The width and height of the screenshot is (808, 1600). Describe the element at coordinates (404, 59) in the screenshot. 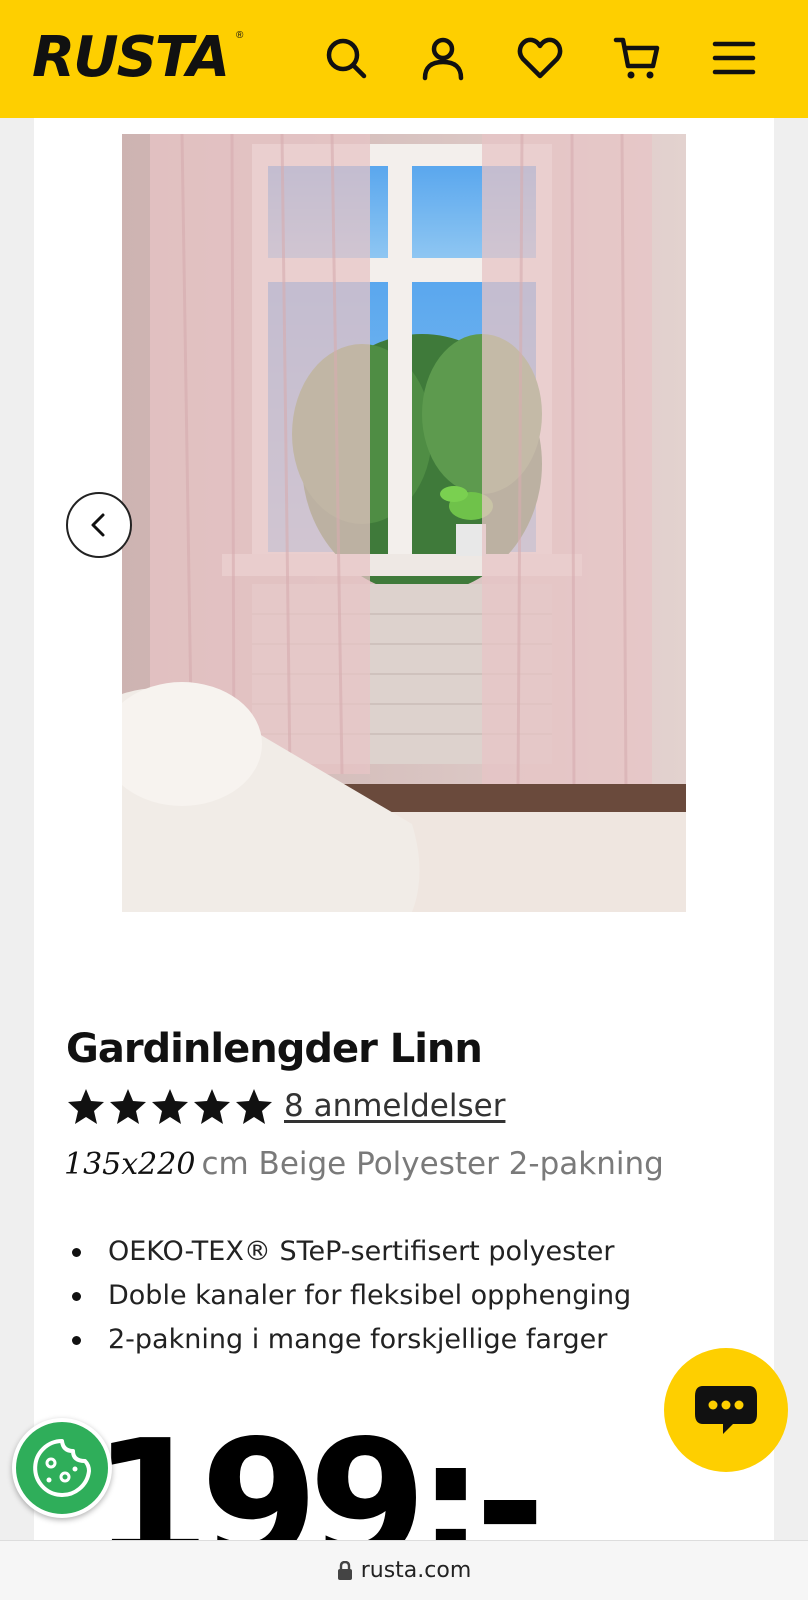

I see `site-header: RUSTA ®` at that location.